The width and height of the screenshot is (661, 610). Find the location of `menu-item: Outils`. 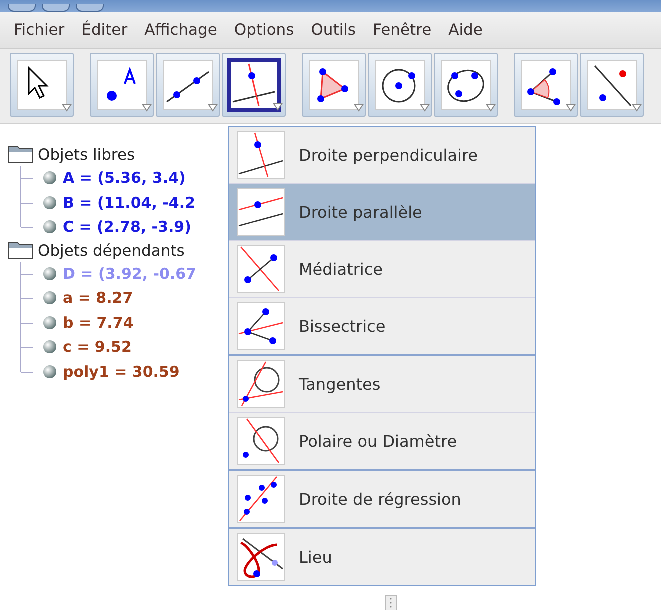

menu-item: Outils is located at coordinates (333, 30).